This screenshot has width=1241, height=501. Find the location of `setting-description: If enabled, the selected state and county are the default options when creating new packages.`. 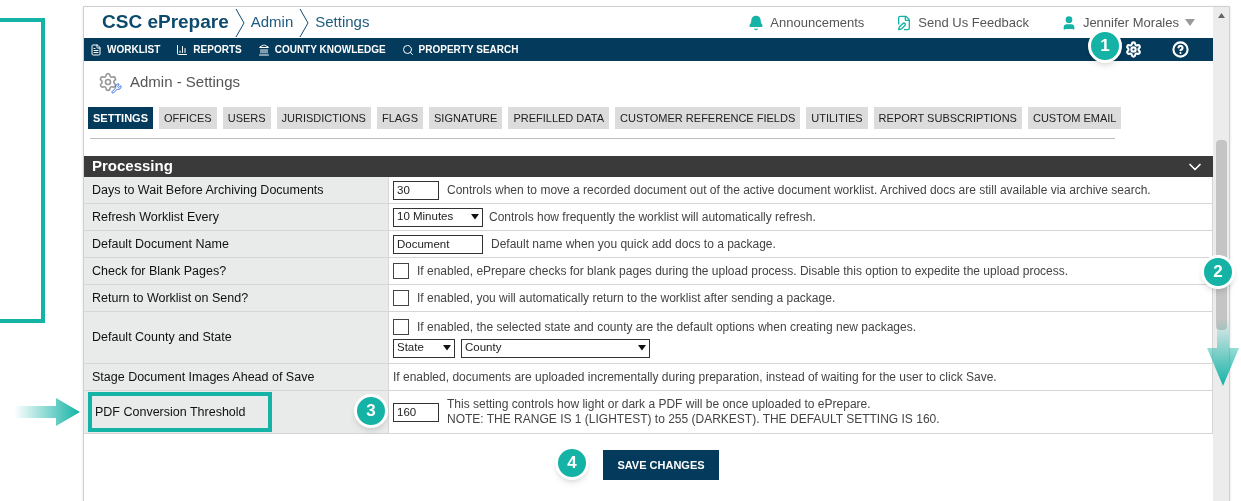

setting-description: If enabled, the selected state and county are the default options when creating new packages. is located at coordinates (666, 327).